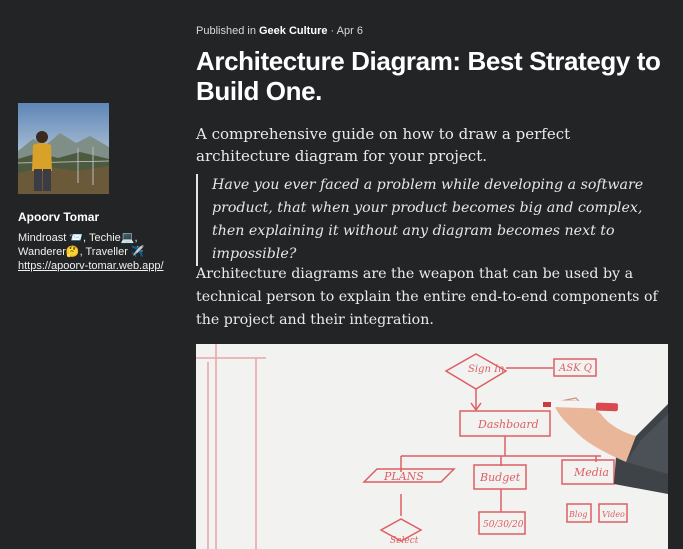  What do you see at coordinates (91, 266) in the screenshot?
I see `author-website-link: https://apoorv-tomar.web.app/` at bounding box center [91, 266].